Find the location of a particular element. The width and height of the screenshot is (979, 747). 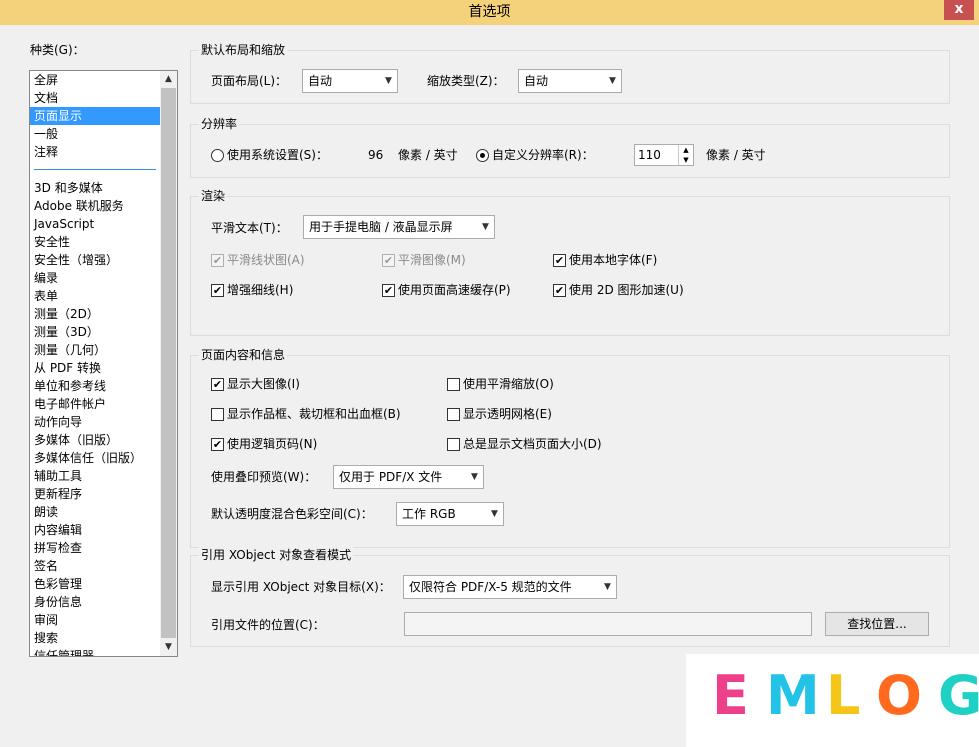

list-item: 单位和参考线 is located at coordinates (95, 386).